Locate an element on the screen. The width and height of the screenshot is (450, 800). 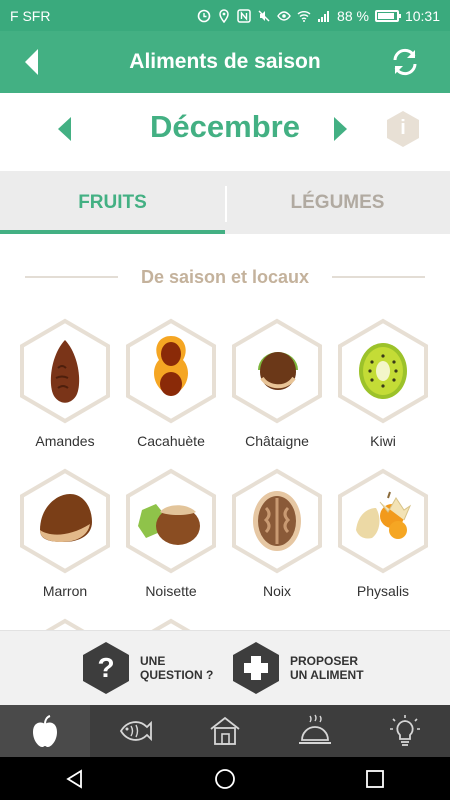
info-label: i is located at coordinates (403, 128).